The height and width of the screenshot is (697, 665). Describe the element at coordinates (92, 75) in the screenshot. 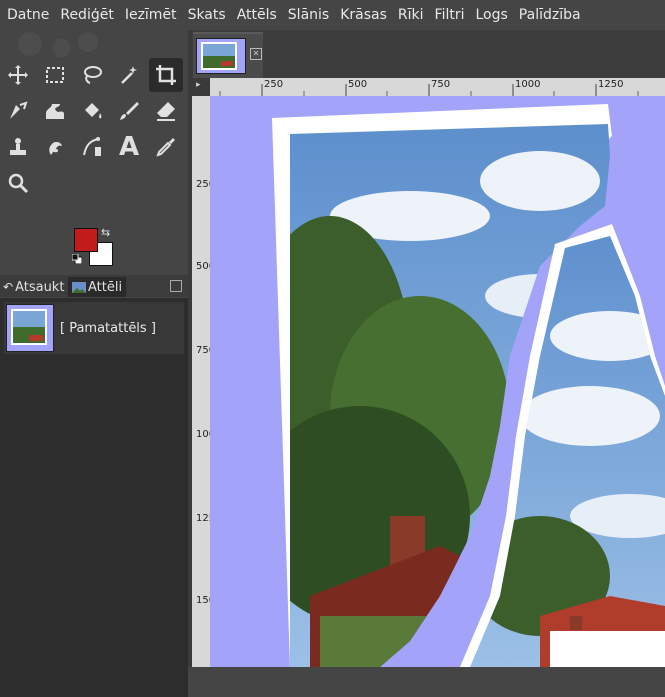

I see `lasso-icon` at that location.